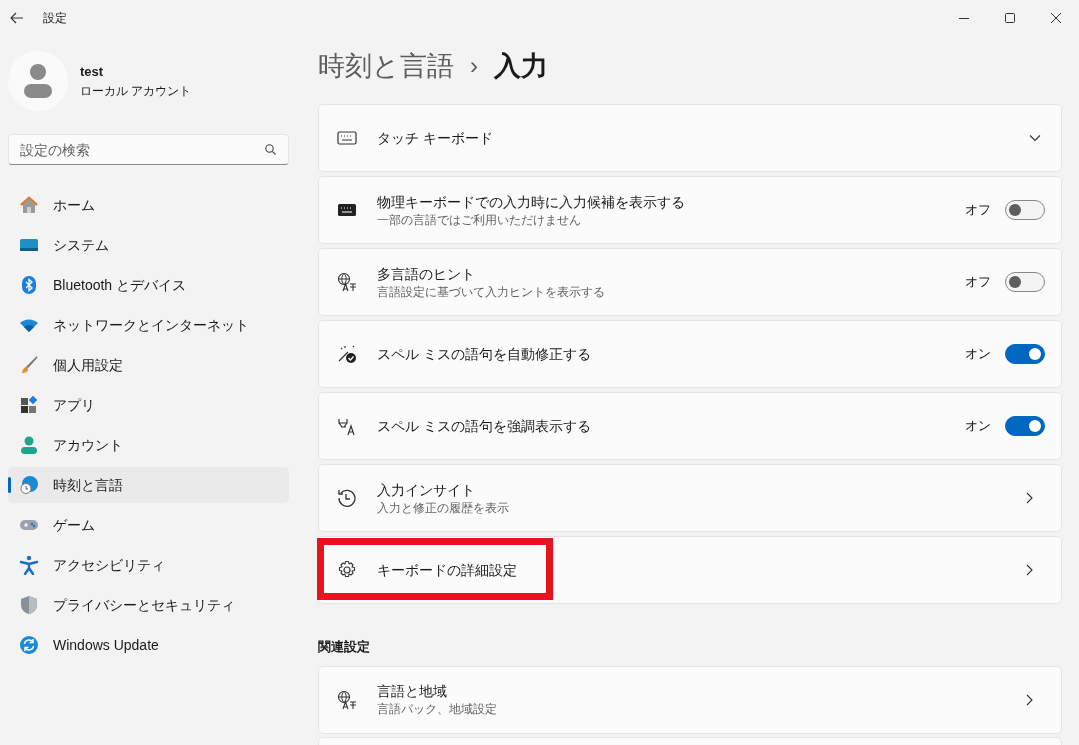 This screenshot has width=1079, height=745. What do you see at coordinates (148, 525) in the screenshot?
I see `sidebar-item: ゲーム` at bounding box center [148, 525].